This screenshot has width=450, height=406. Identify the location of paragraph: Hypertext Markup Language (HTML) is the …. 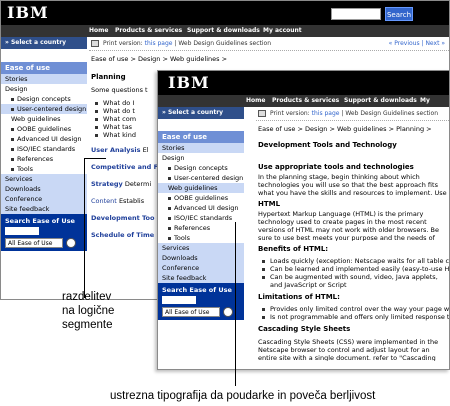
(348, 225).